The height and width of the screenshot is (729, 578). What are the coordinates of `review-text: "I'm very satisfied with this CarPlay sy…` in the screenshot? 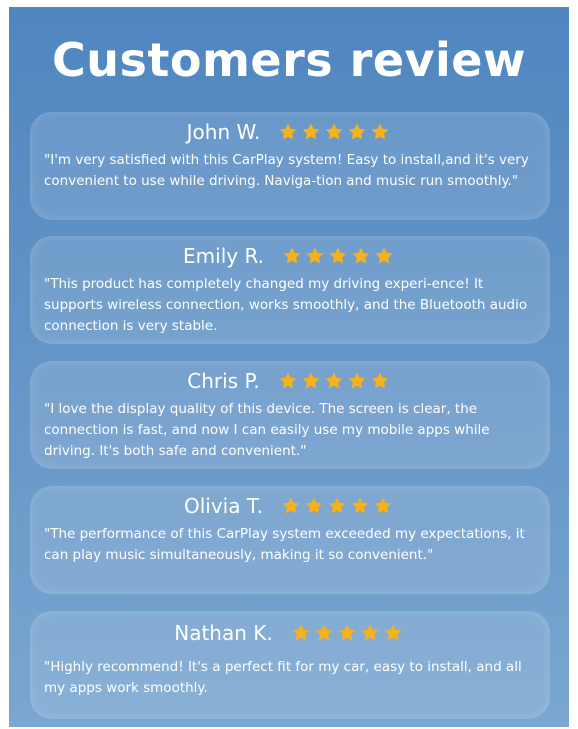 It's located at (286, 170).